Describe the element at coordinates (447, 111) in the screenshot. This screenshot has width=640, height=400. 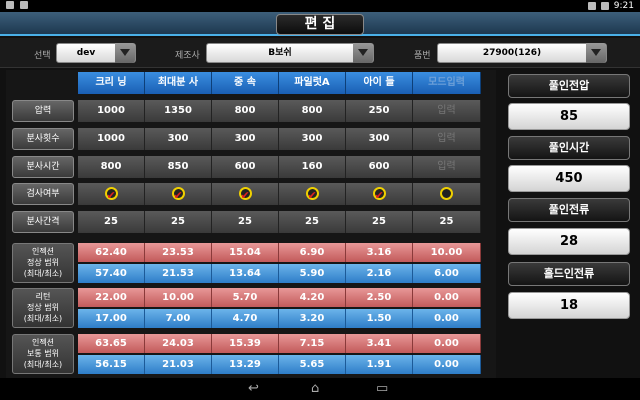
I see `pressure-cell: 입력` at that location.